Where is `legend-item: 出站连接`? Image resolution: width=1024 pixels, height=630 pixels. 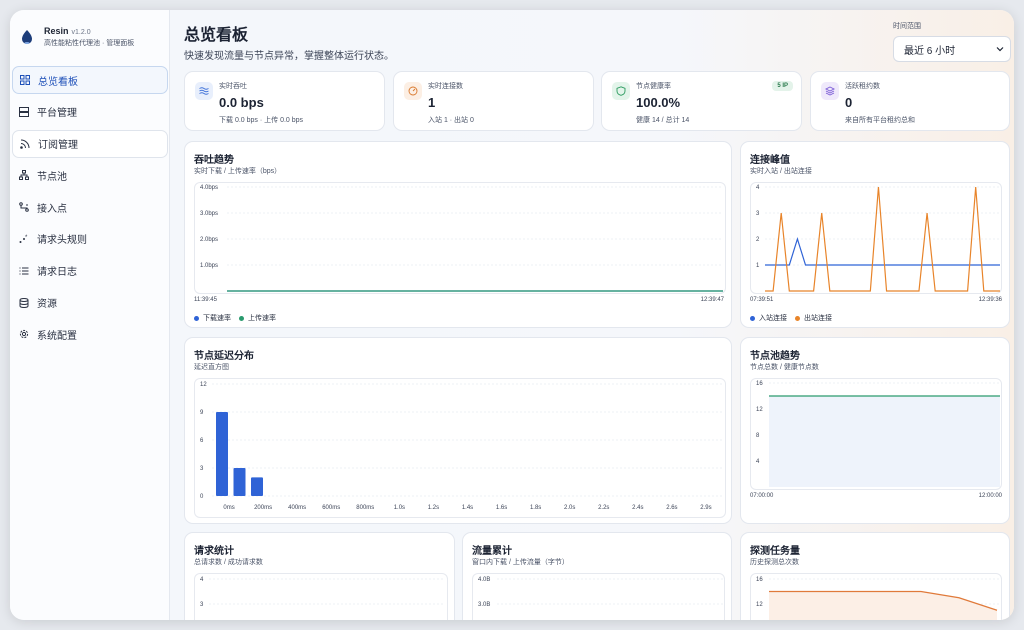
legend-item: 出站连接 is located at coordinates (813, 318).